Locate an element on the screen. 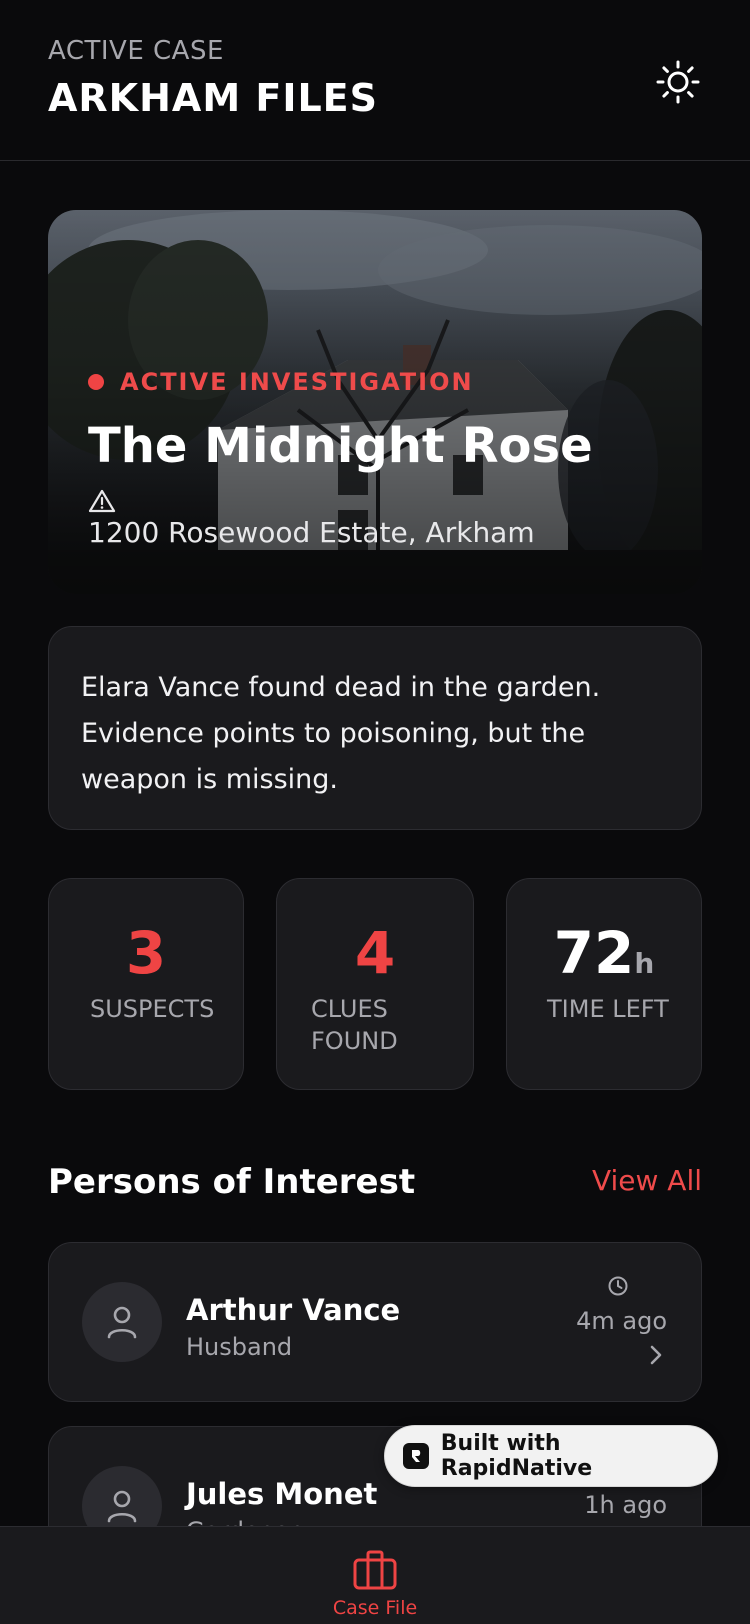  case-address: 1200 Rosewood Estate, Arkham is located at coordinates (311, 532).